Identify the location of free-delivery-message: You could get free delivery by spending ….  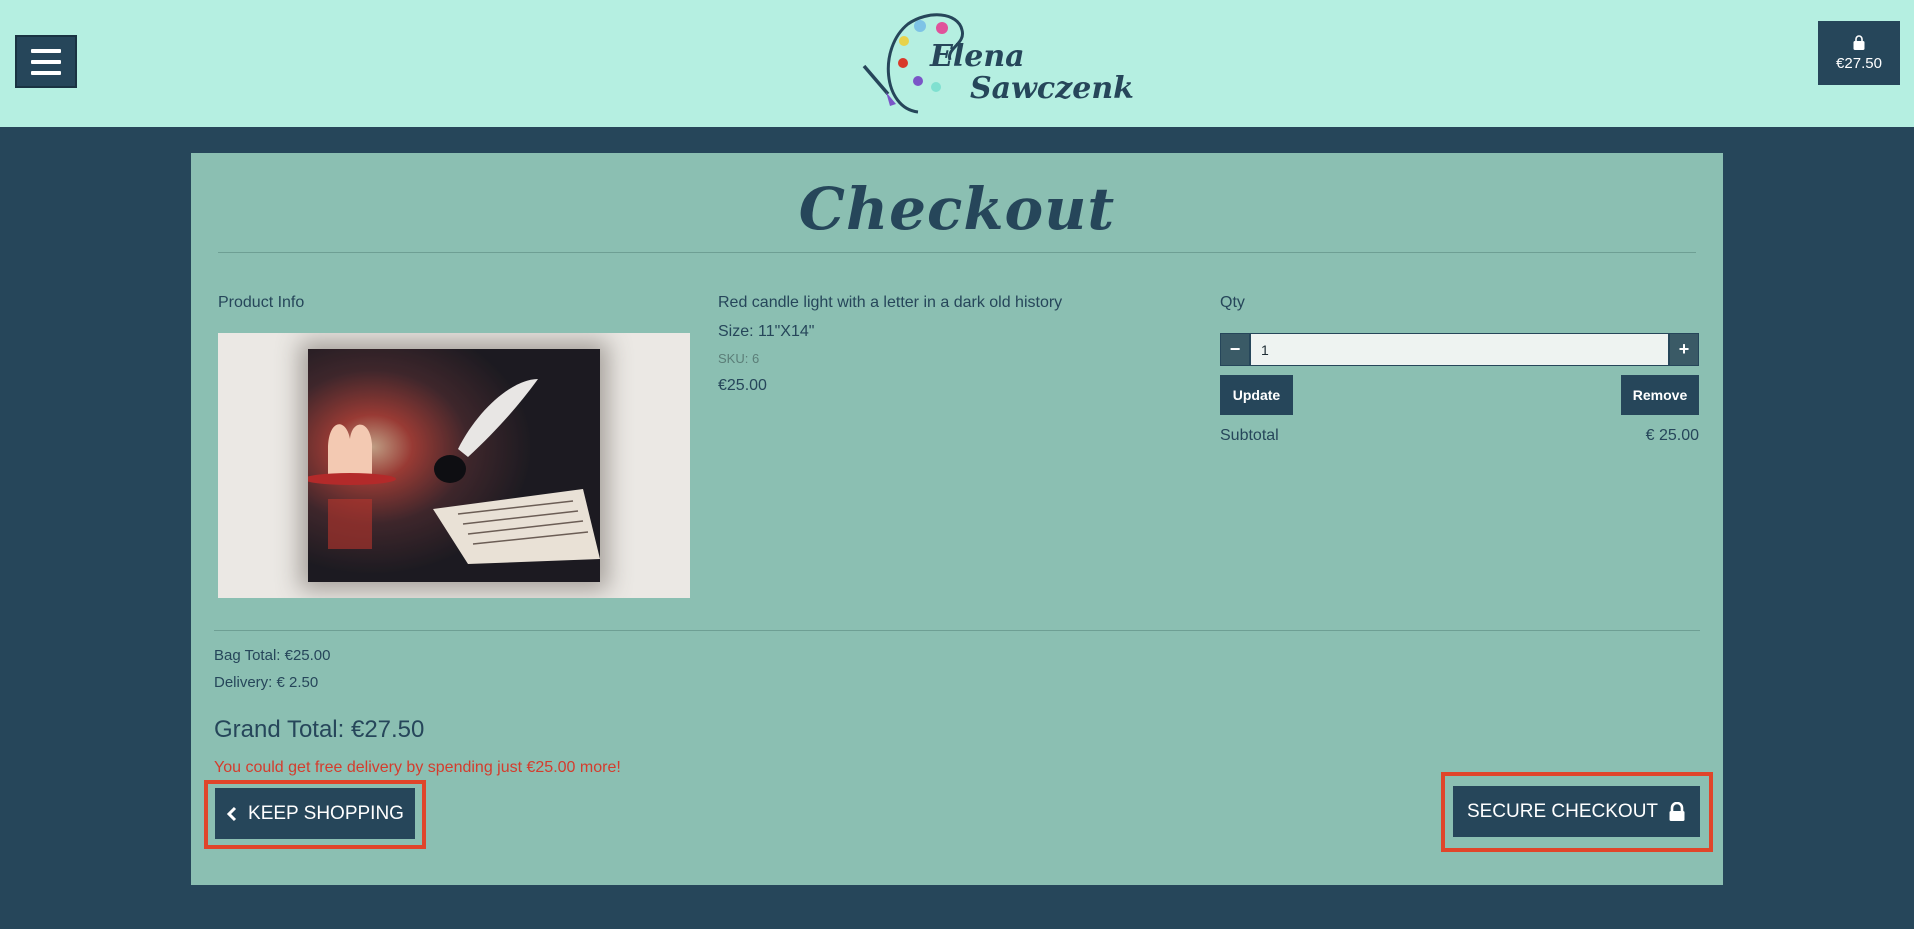
(417, 767).